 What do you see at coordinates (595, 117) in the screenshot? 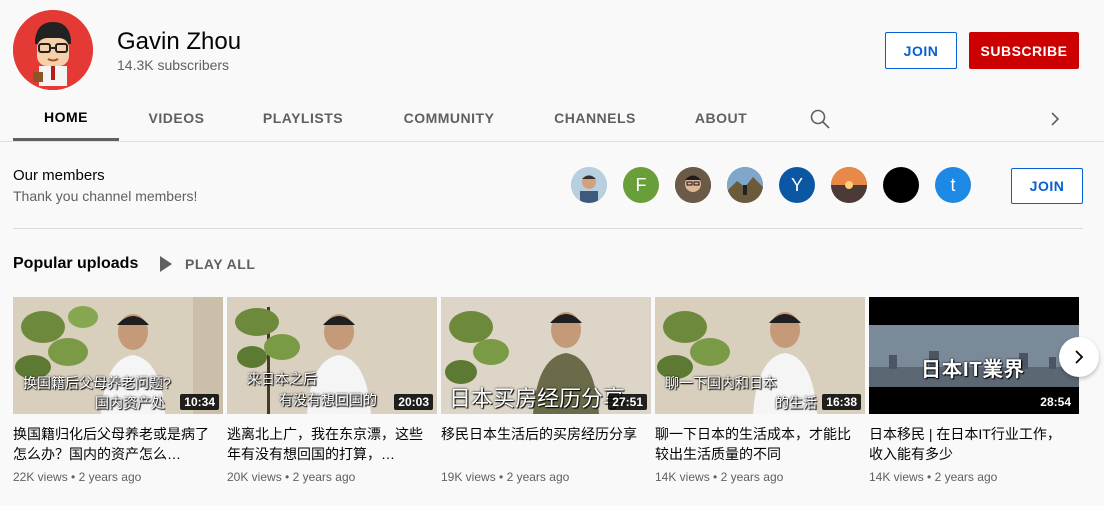
I see `tab-channels: CHANNELS` at bounding box center [595, 117].